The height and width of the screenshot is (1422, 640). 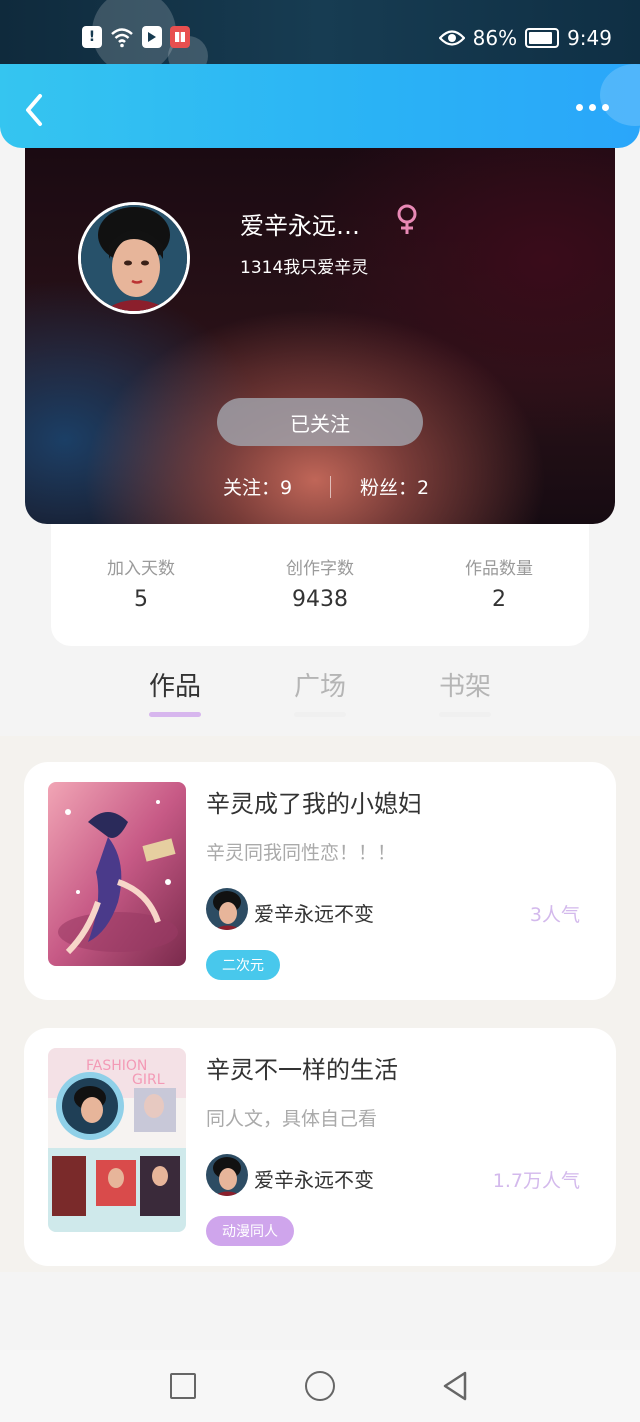 What do you see at coordinates (148, 1080) in the screenshot?
I see `cover-text: GIRL` at bounding box center [148, 1080].